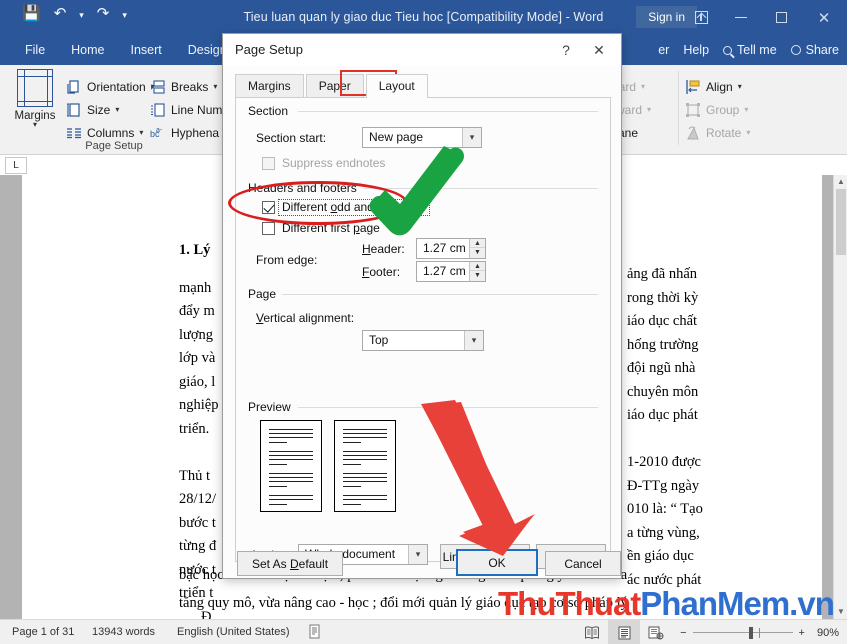 The height and width of the screenshot is (644, 847). What do you see at coordinates (693, 110) in the screenshot?
I see `group-icon` at bounding box center [693, 110].